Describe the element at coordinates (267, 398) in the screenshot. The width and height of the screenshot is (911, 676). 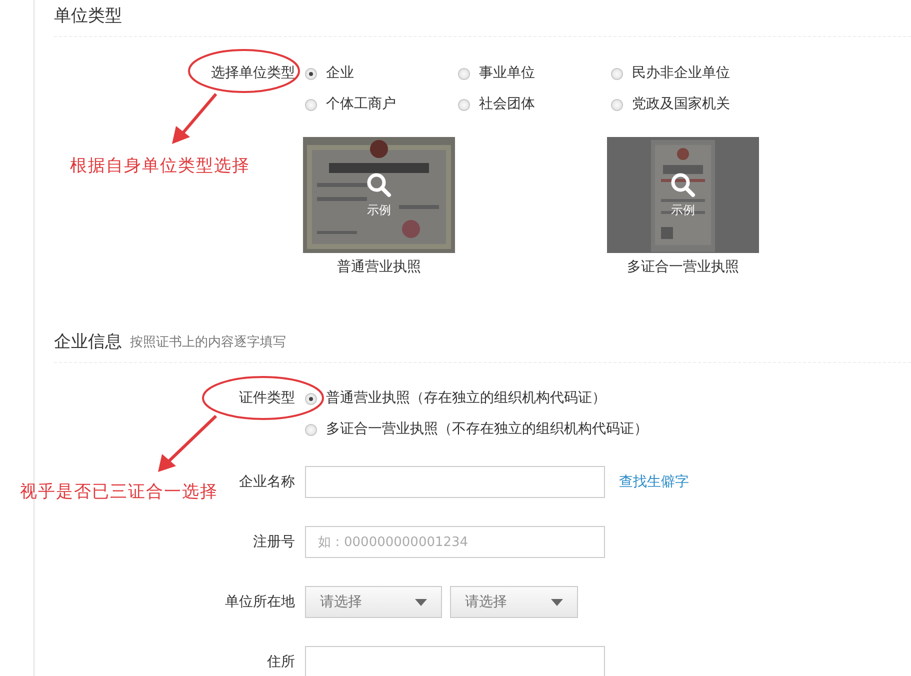
I see `field-label: 证件类型` at that location.